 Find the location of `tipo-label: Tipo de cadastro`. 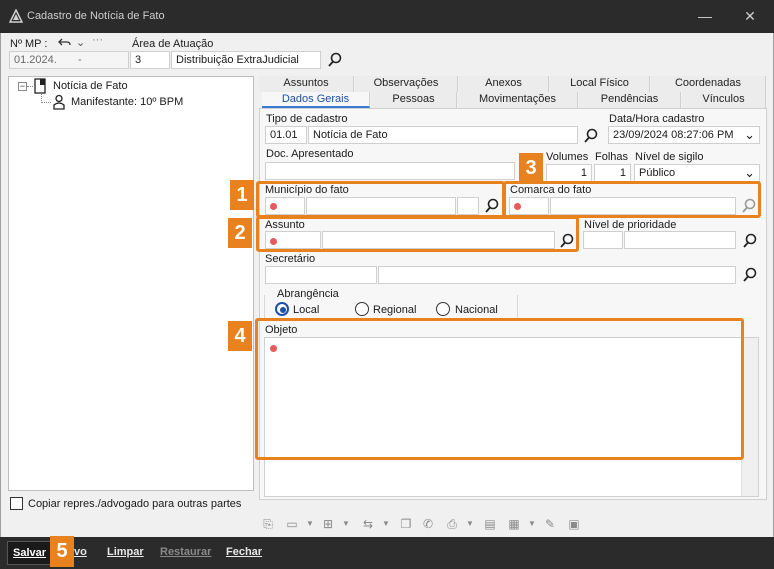

tipo-label: Tipo de cadastro is located at coordinates (307, 119).